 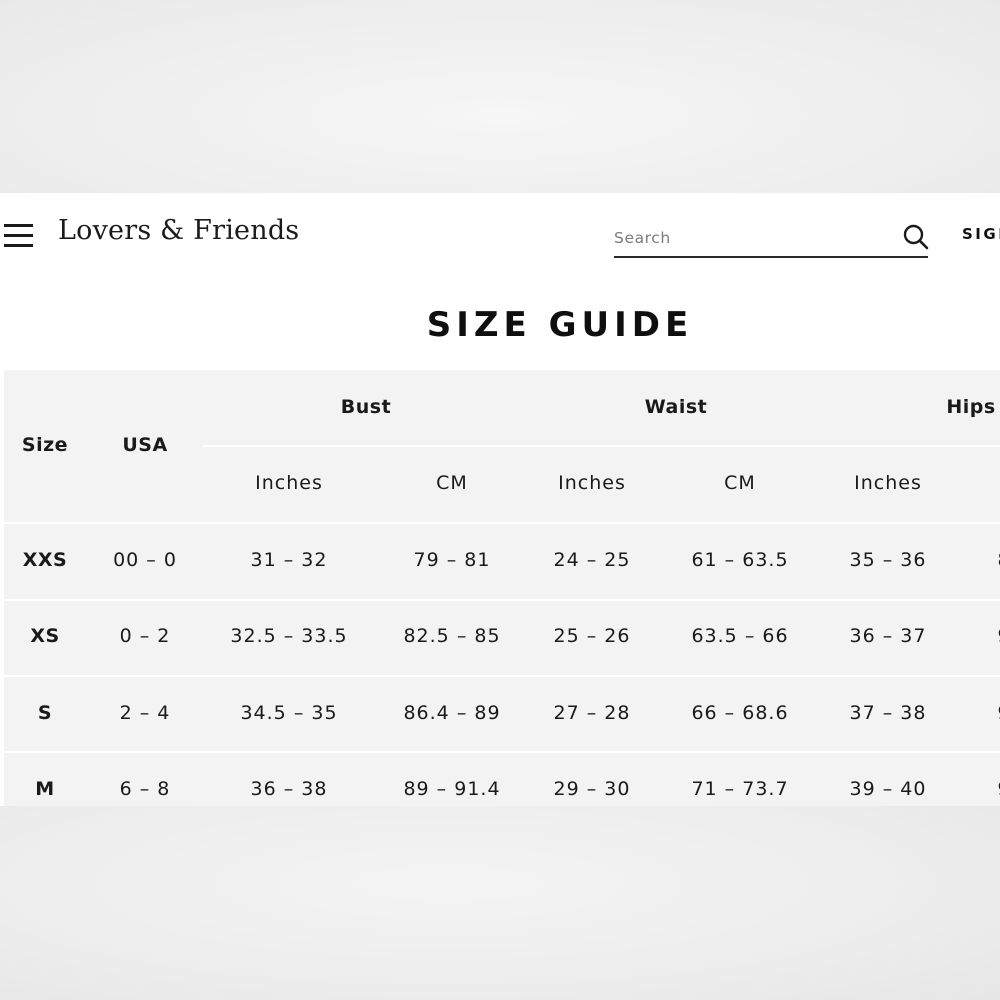 I want to click on column-group-bust: Bust, so click(x=366, y=407).